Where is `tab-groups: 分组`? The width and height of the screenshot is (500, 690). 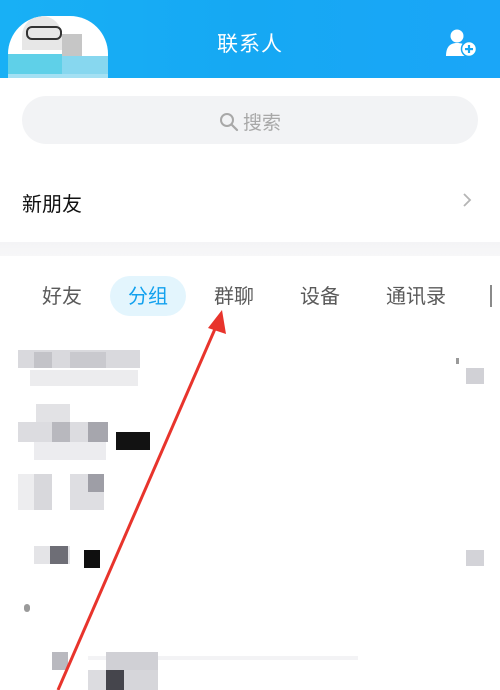
tab-groups: 分组 is located at coordinates (148, 296).